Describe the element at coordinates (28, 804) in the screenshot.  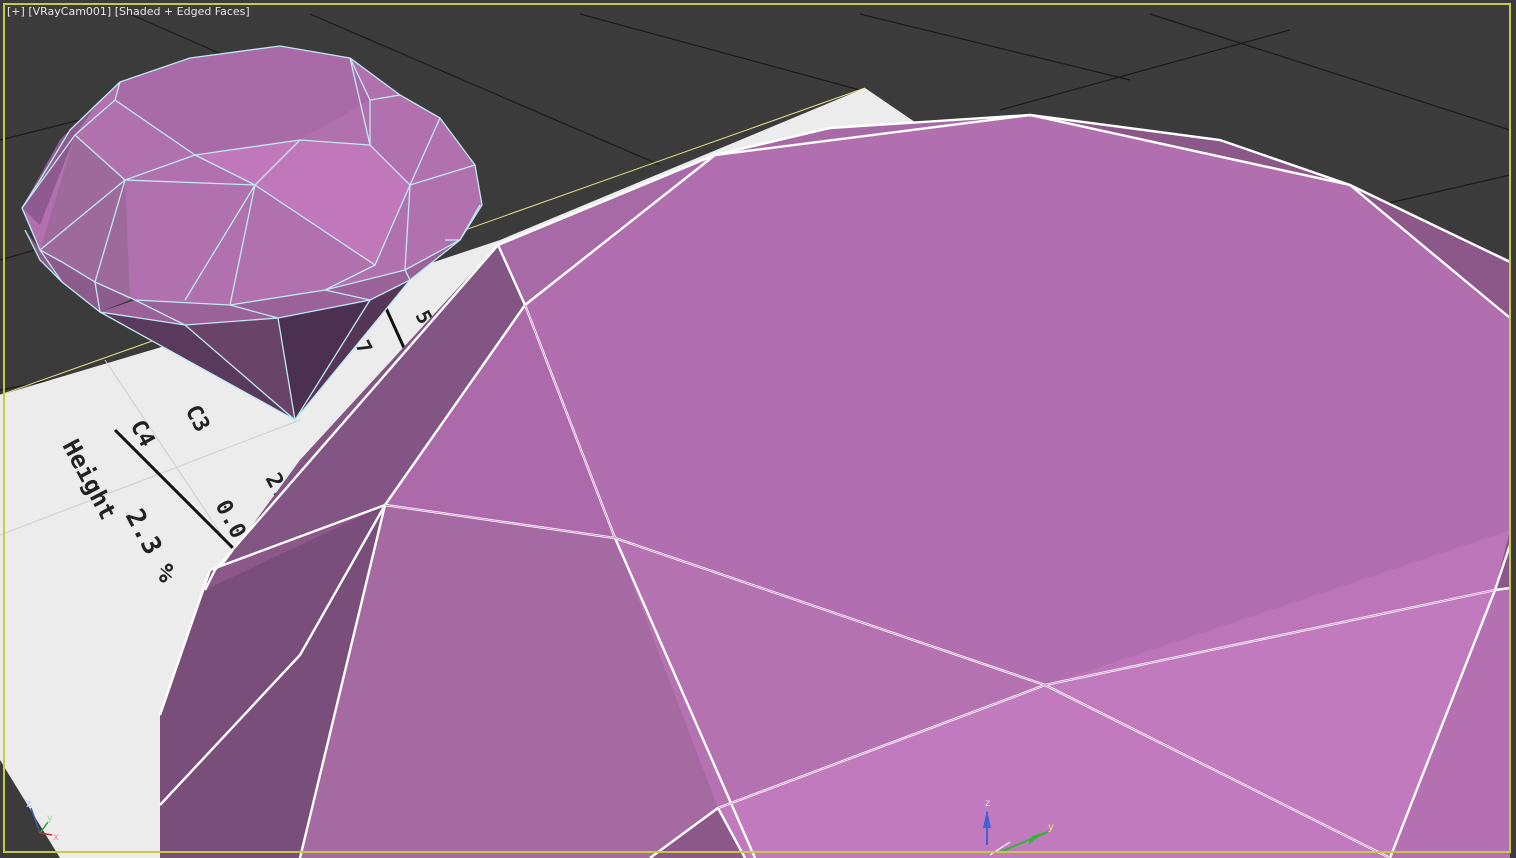
I see `axis-z-label-left: z` at that location.